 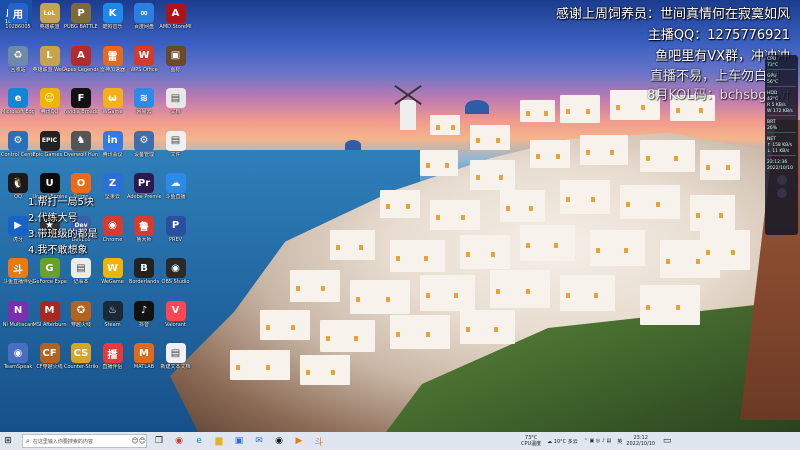 What do you see at coordinates (49, 324) in the screenshot?
I see `icon-label: MSI Afterburner` at bounding box center [49, 324].